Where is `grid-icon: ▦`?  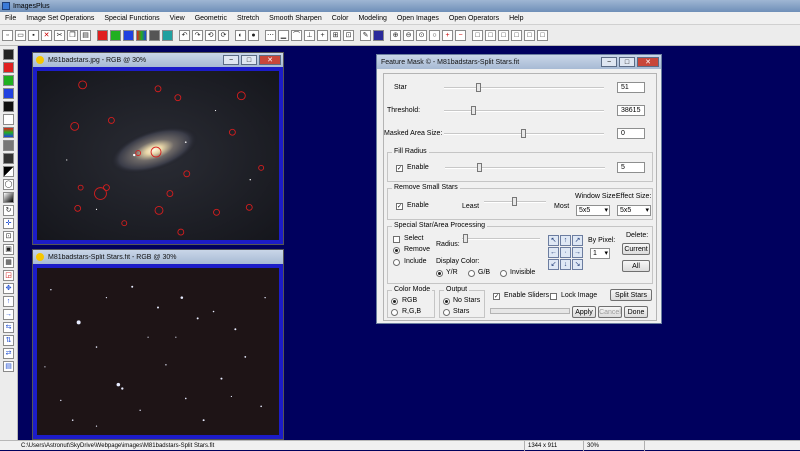
grid-icon: ▦ is located at coordinates (8, 262).